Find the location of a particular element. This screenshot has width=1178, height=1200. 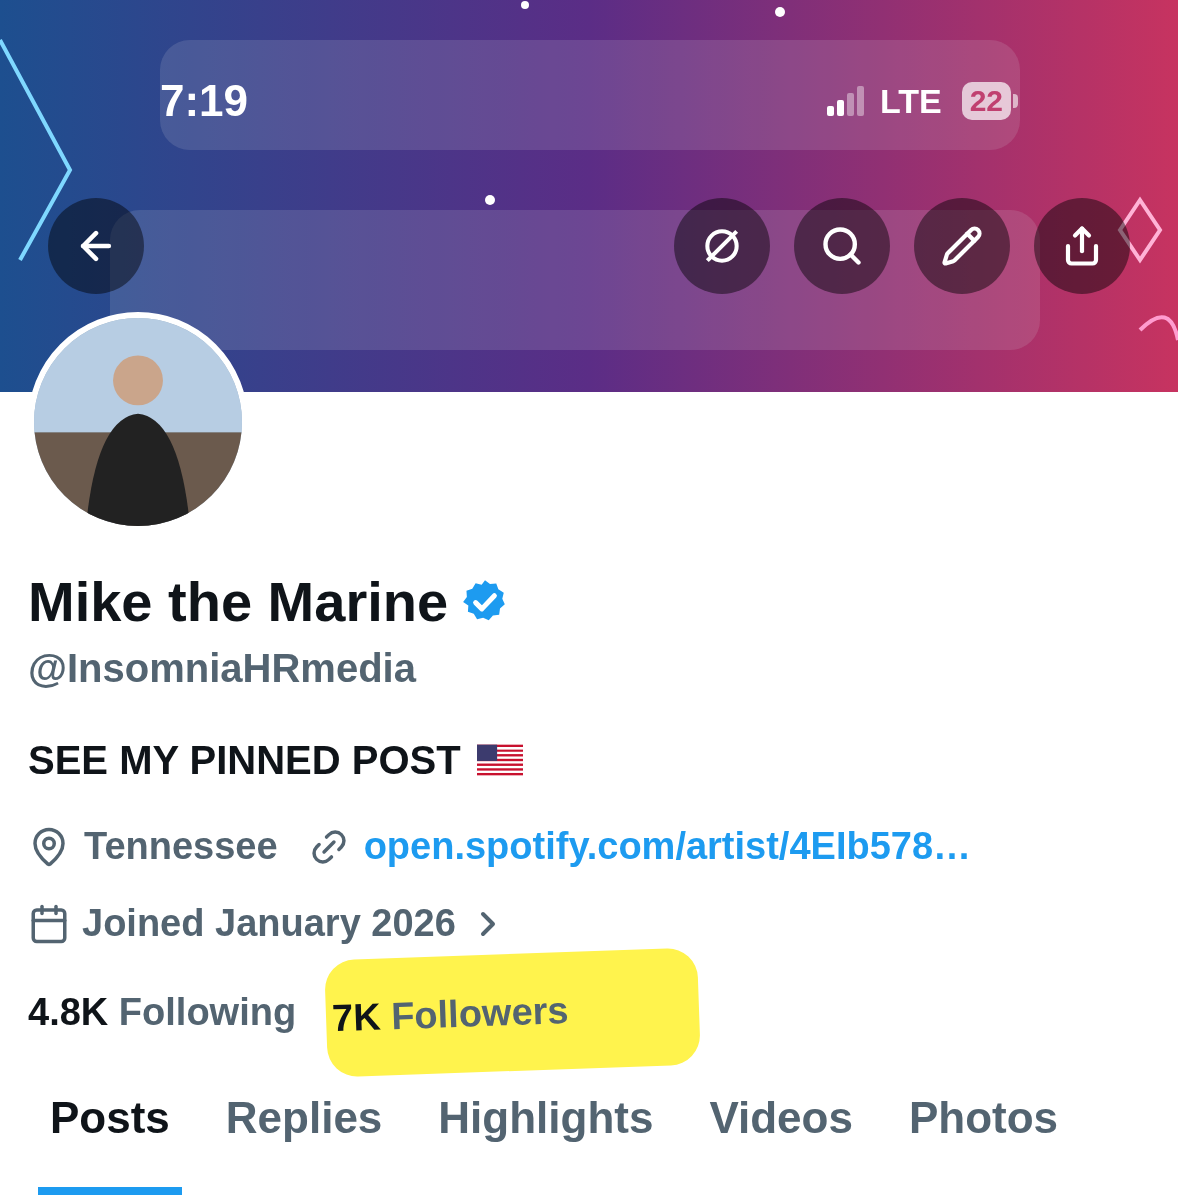

profile-tab: Photos is located at coordinates (983, 1140).